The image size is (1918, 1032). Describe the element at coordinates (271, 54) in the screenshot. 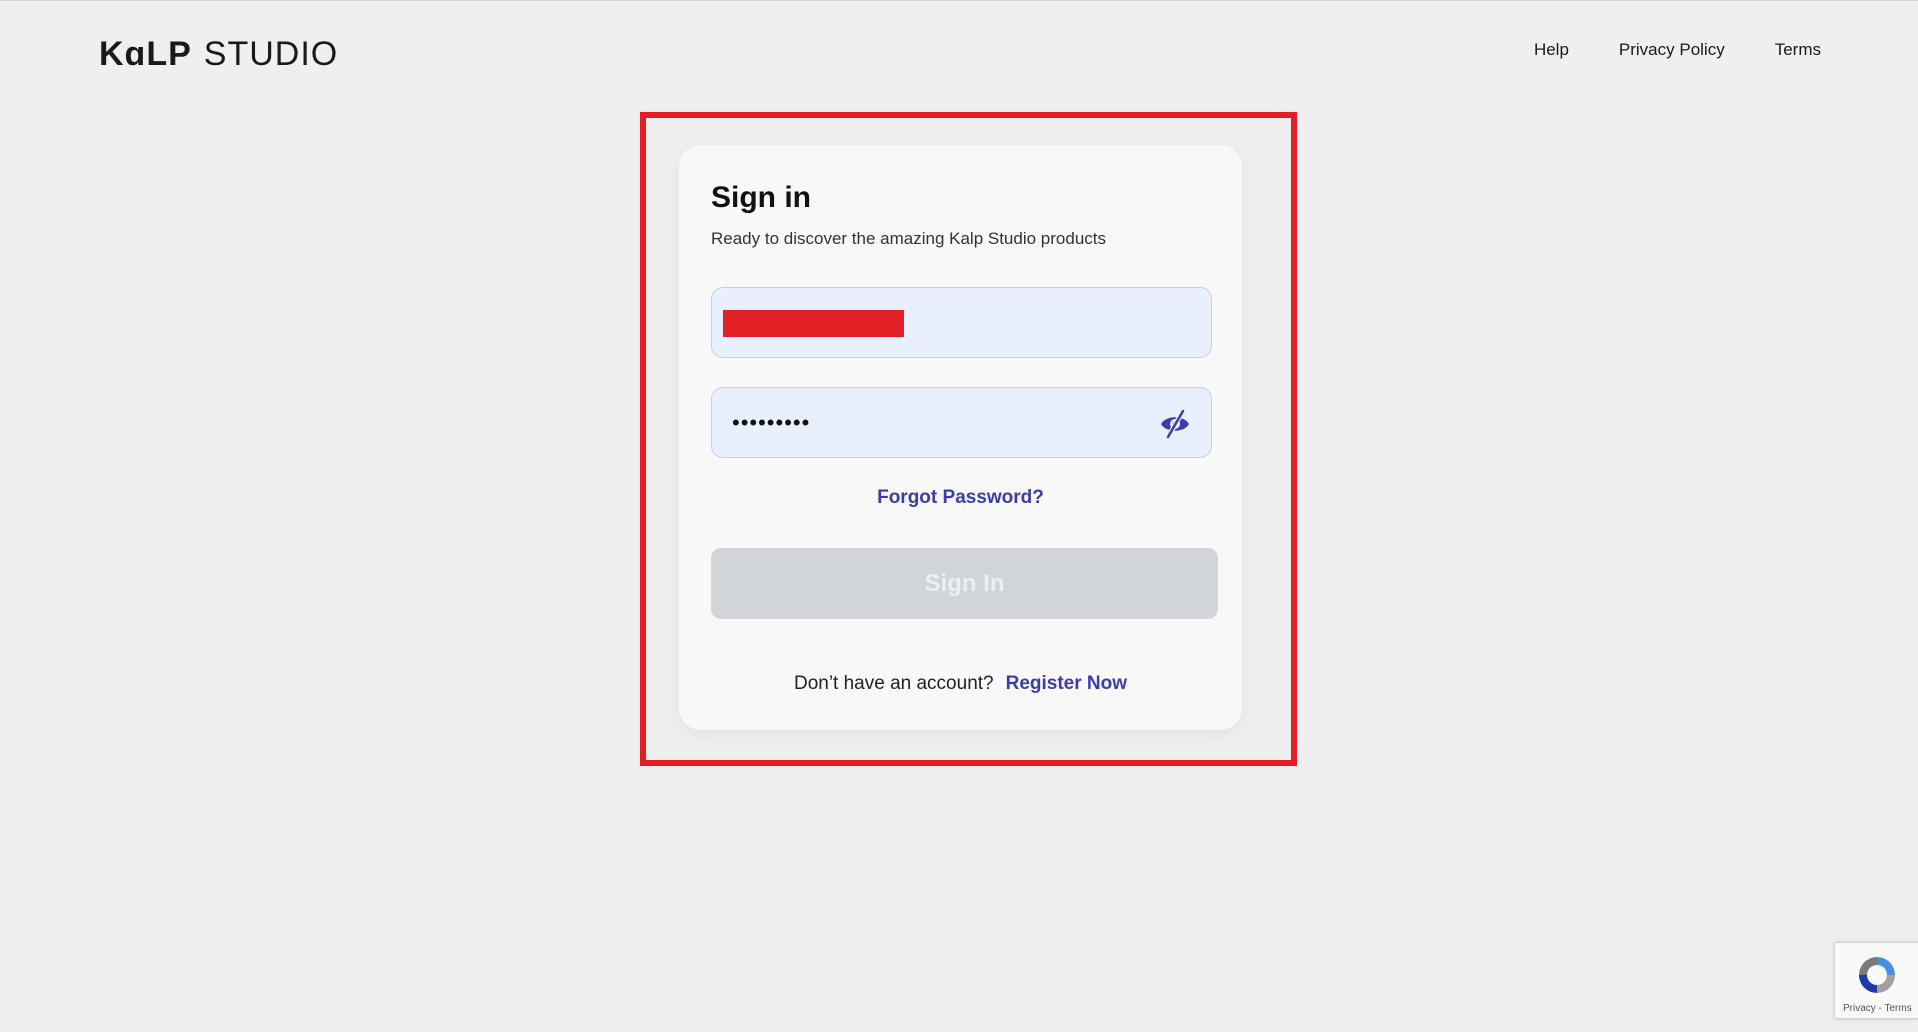

I see `logo-wordmark-light: STUDIO` at that location.